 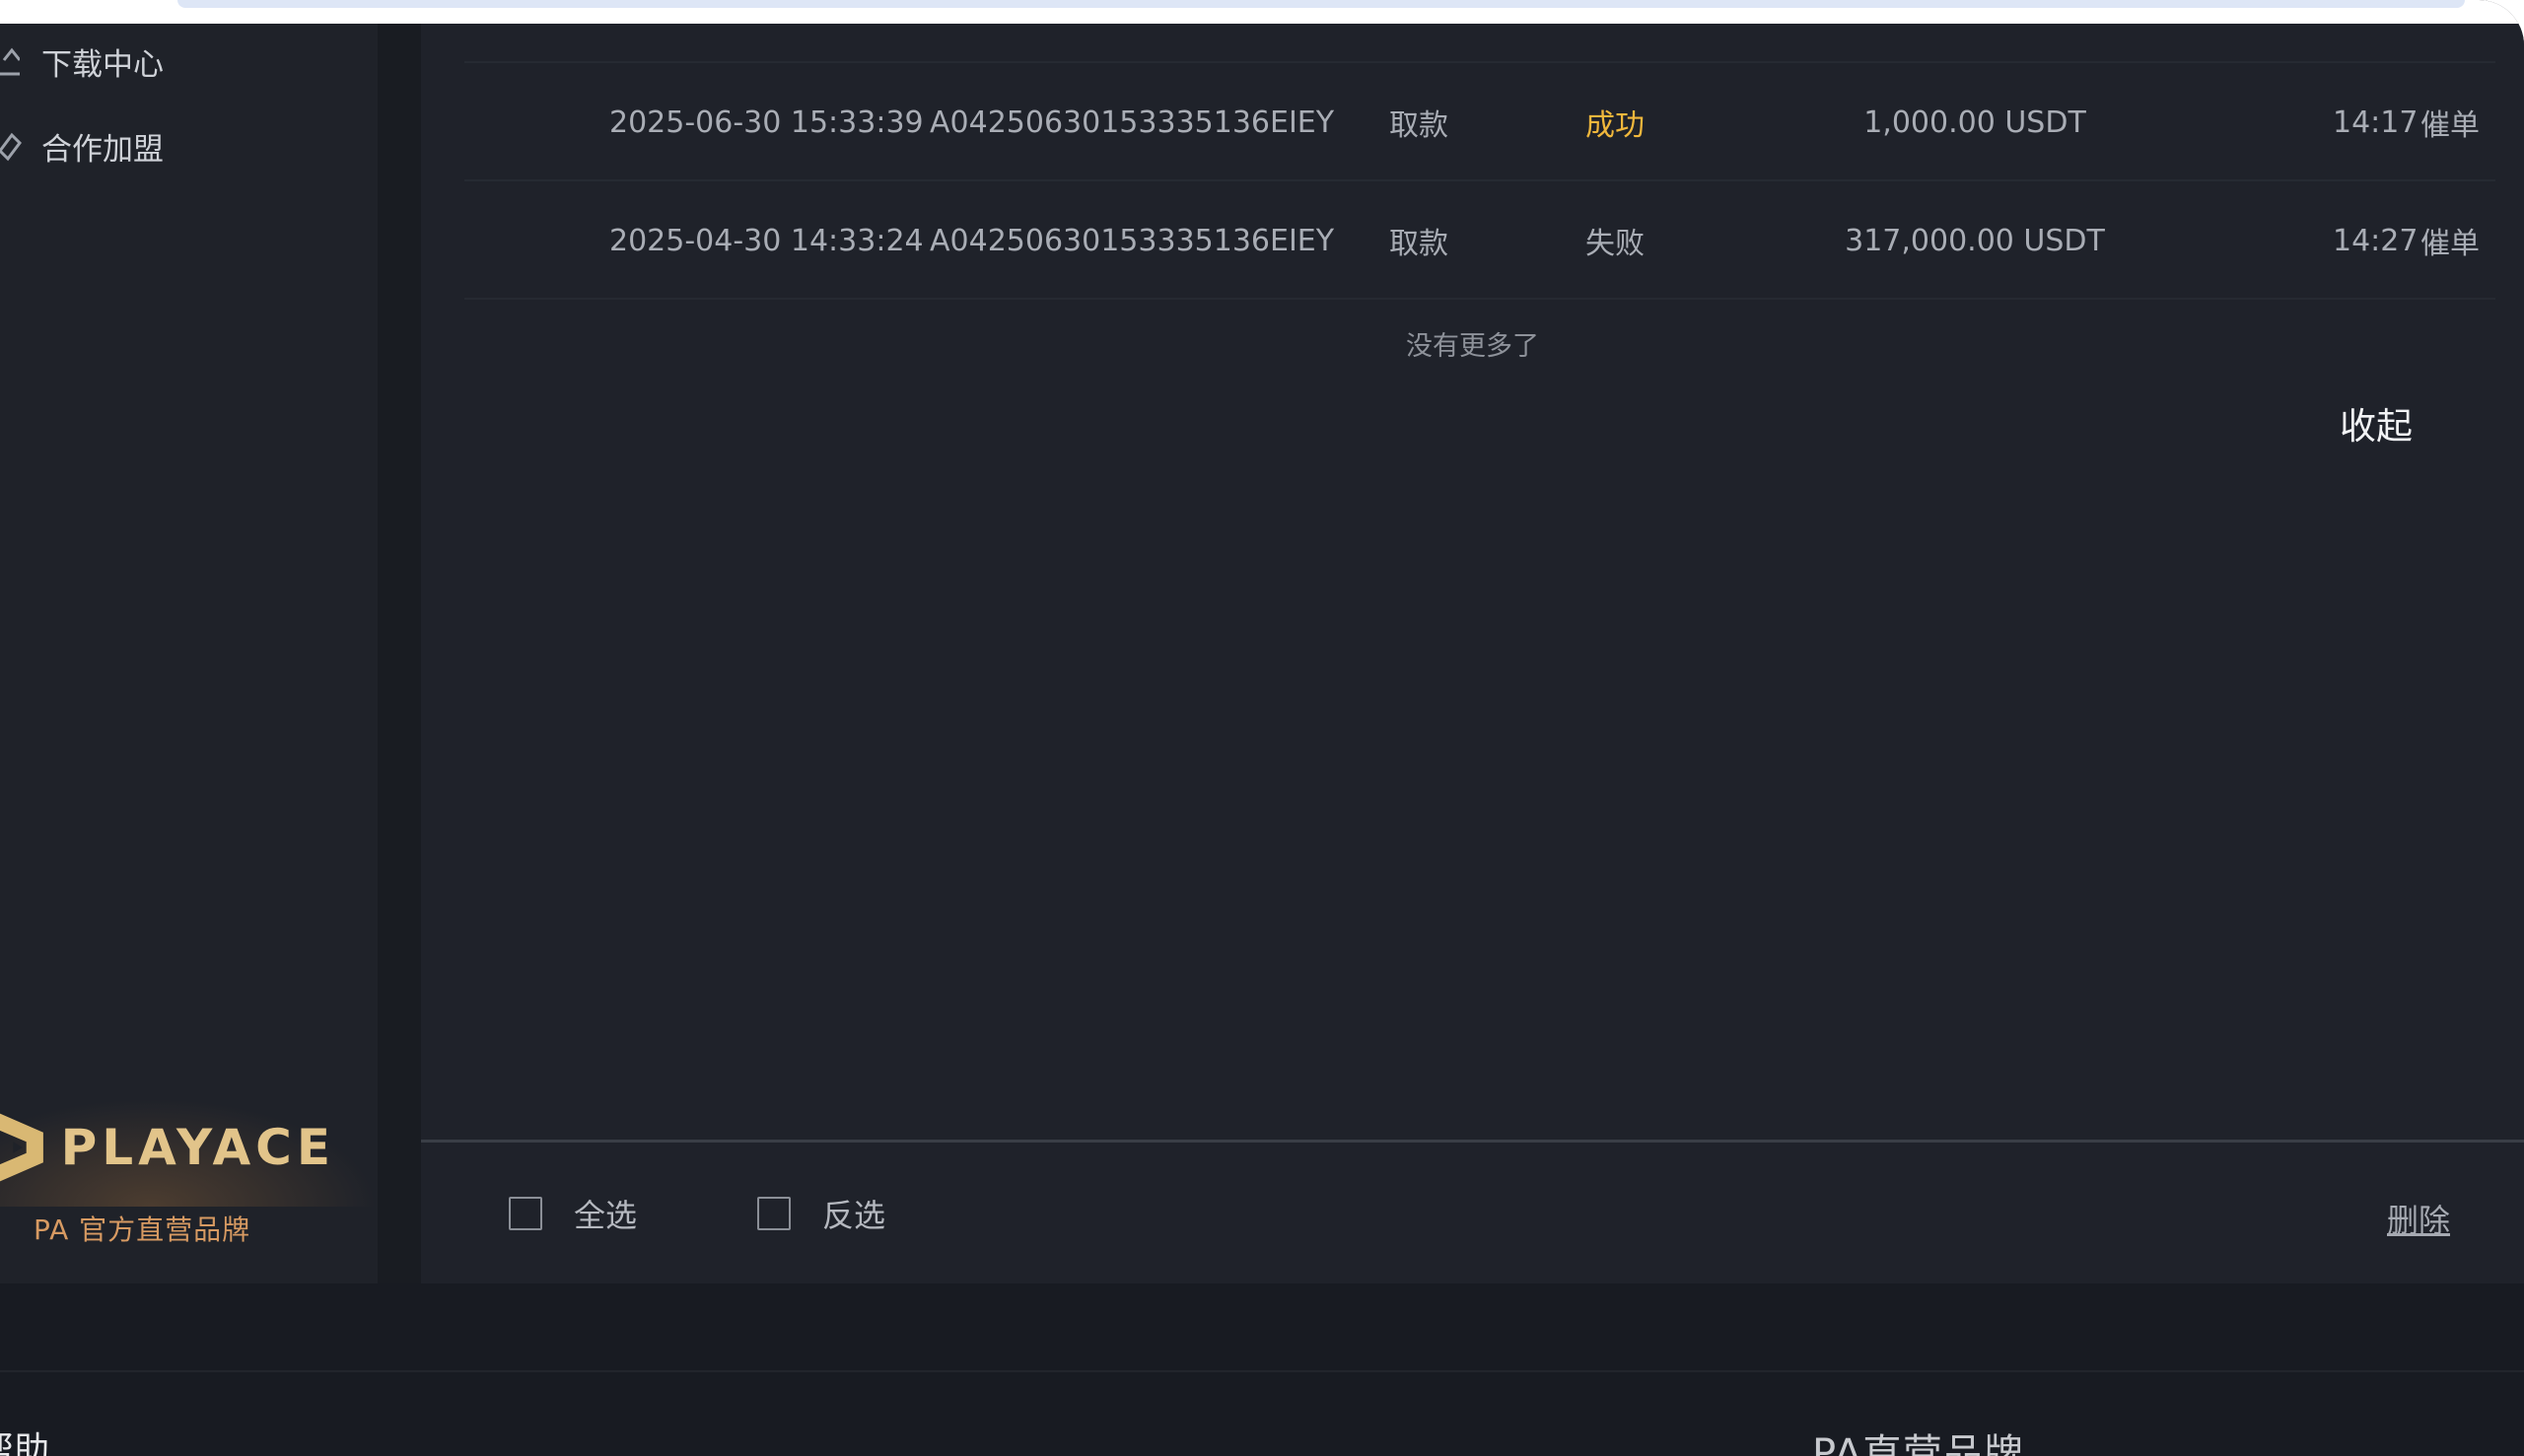 What do you see at coordinates (854, 1215) in the screenshot?
I see `invert-selection-label: 反选` at bounding box center [854, 1215].